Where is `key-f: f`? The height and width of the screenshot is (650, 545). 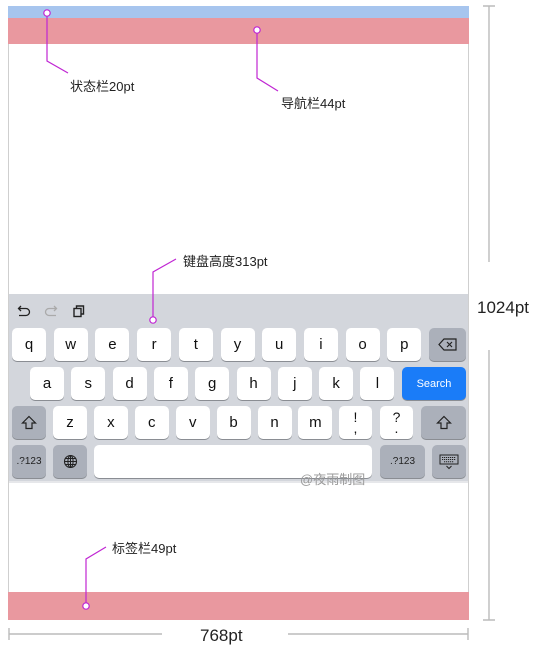
key-f: f is located at coordinates (170, 383).